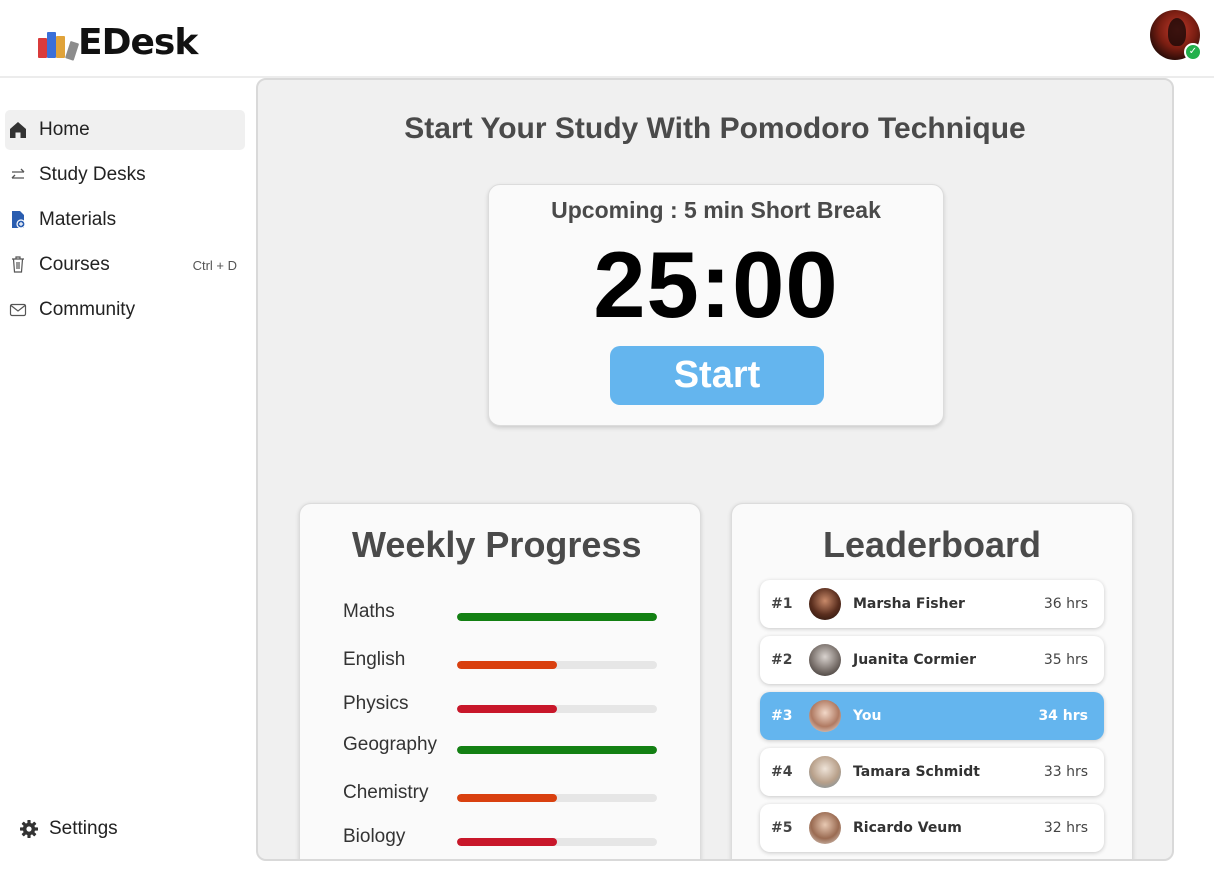 The height and width of the screenshot is (873, 1214). Describe the element at coordinates (92, 174) in the screenshot. I see `sidebar-item-label: Study Desks` at that location.